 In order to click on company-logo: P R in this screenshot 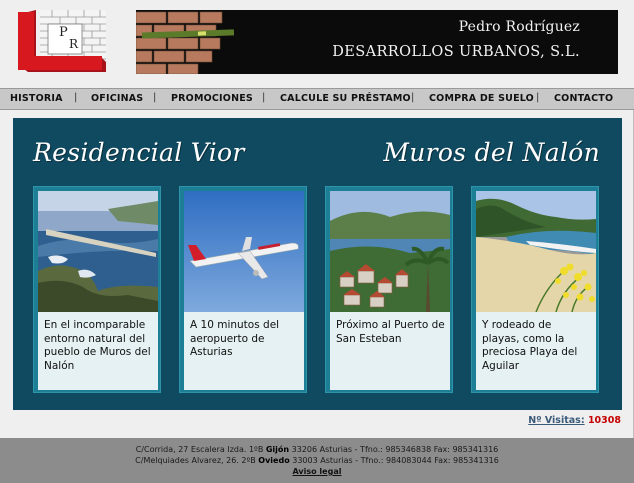, I will do `click(62, 42)`.